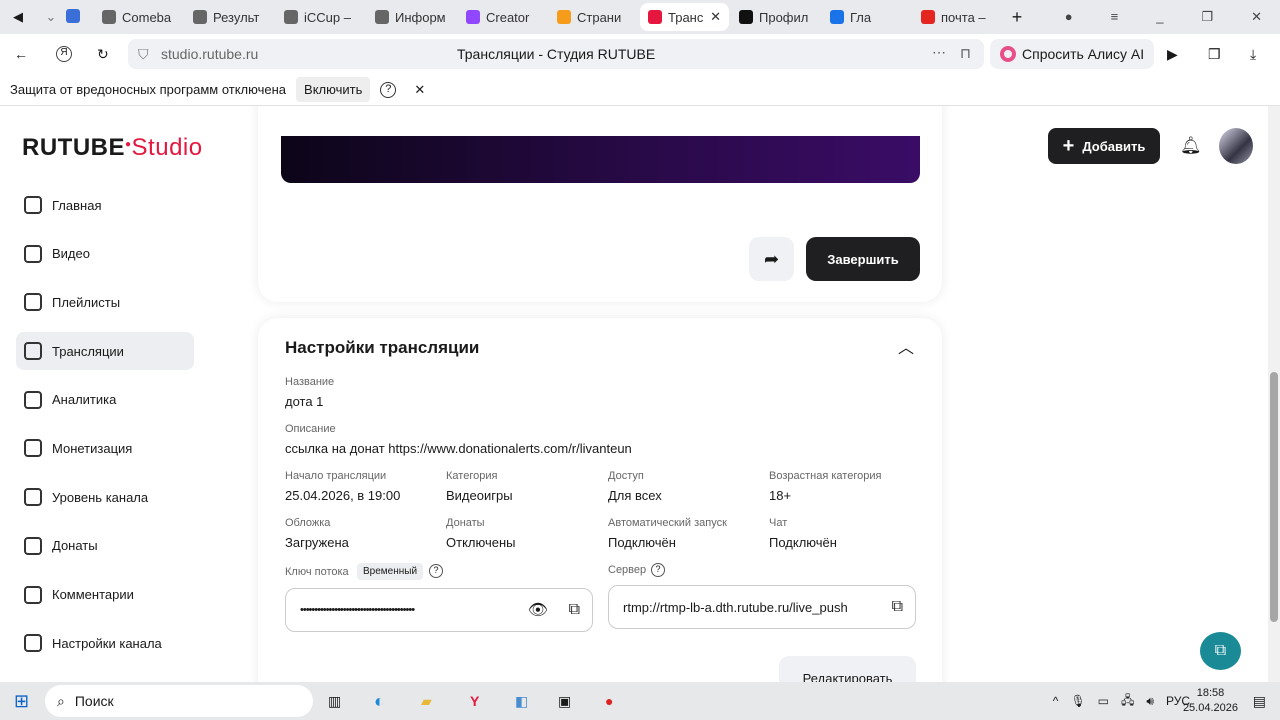 The width and height of the screenshot is (1280, 720). What do you see at coordinates (1259, 701) in the screenshot?
I see `notifications-icon: ▤` at bounding box center [1259, 701].